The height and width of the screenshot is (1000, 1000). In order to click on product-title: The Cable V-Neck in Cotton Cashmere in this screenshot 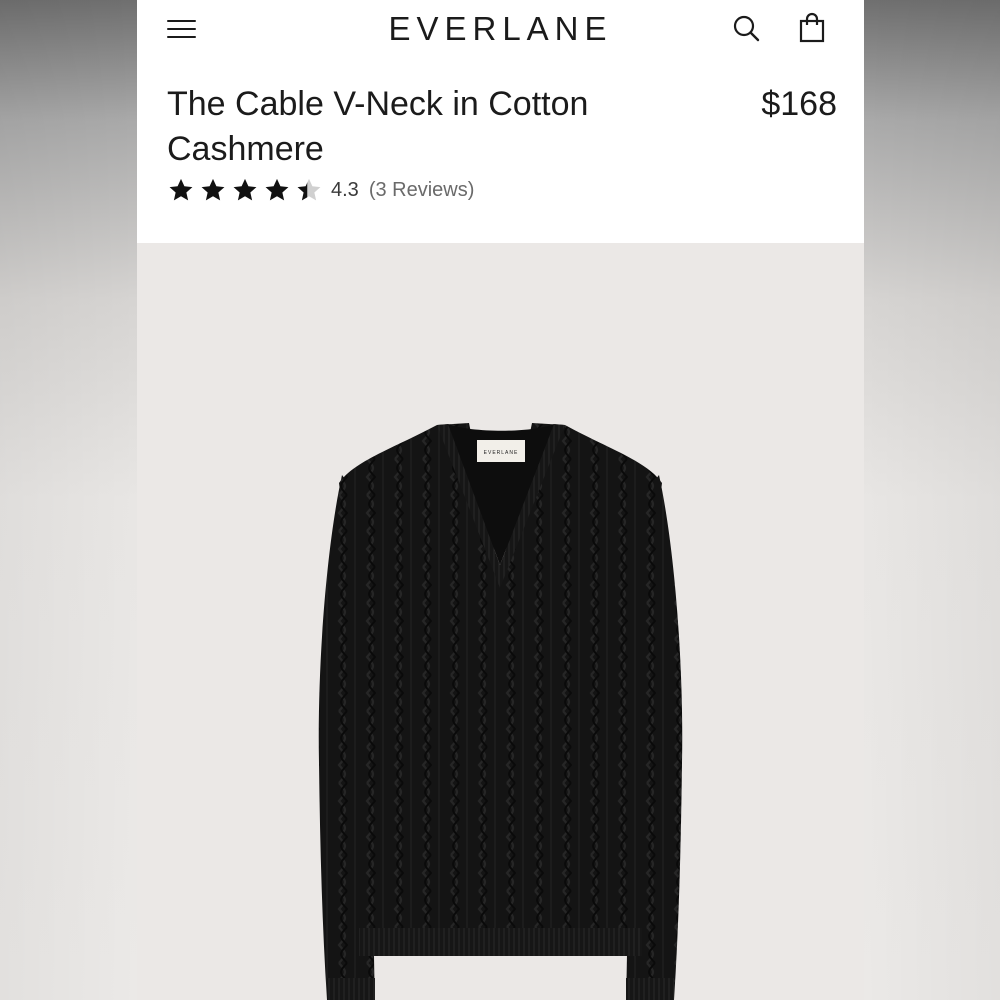, I will do `click(378, 126)`.